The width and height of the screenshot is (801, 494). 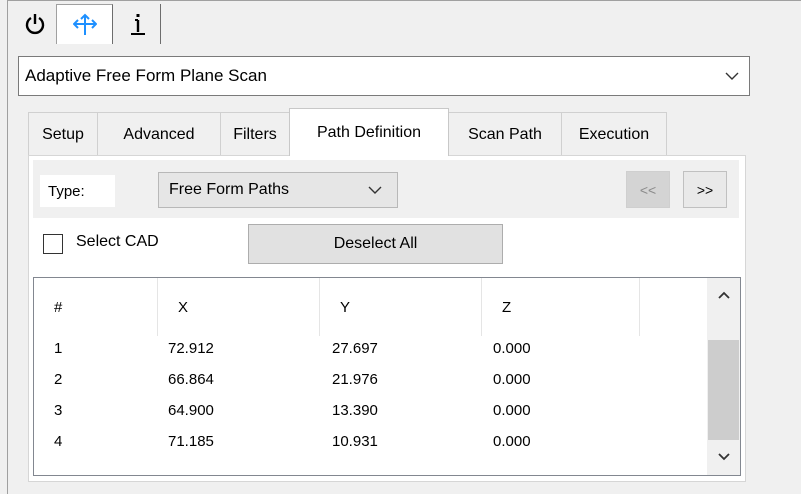 I want to click on column-header-index: #, so click(x=96, y=307).